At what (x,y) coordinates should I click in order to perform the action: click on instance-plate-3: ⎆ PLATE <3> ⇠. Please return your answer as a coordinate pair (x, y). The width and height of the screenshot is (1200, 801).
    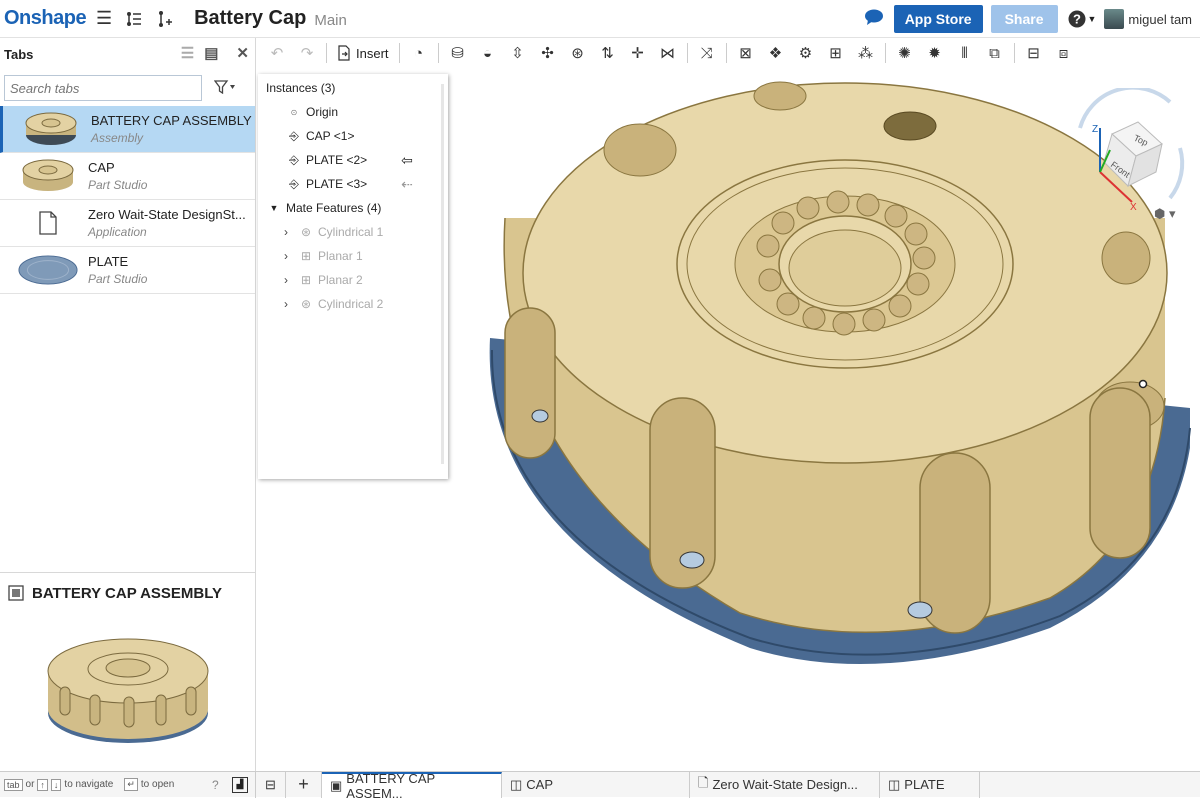
    Looking at the image, I should click on (353, 184).